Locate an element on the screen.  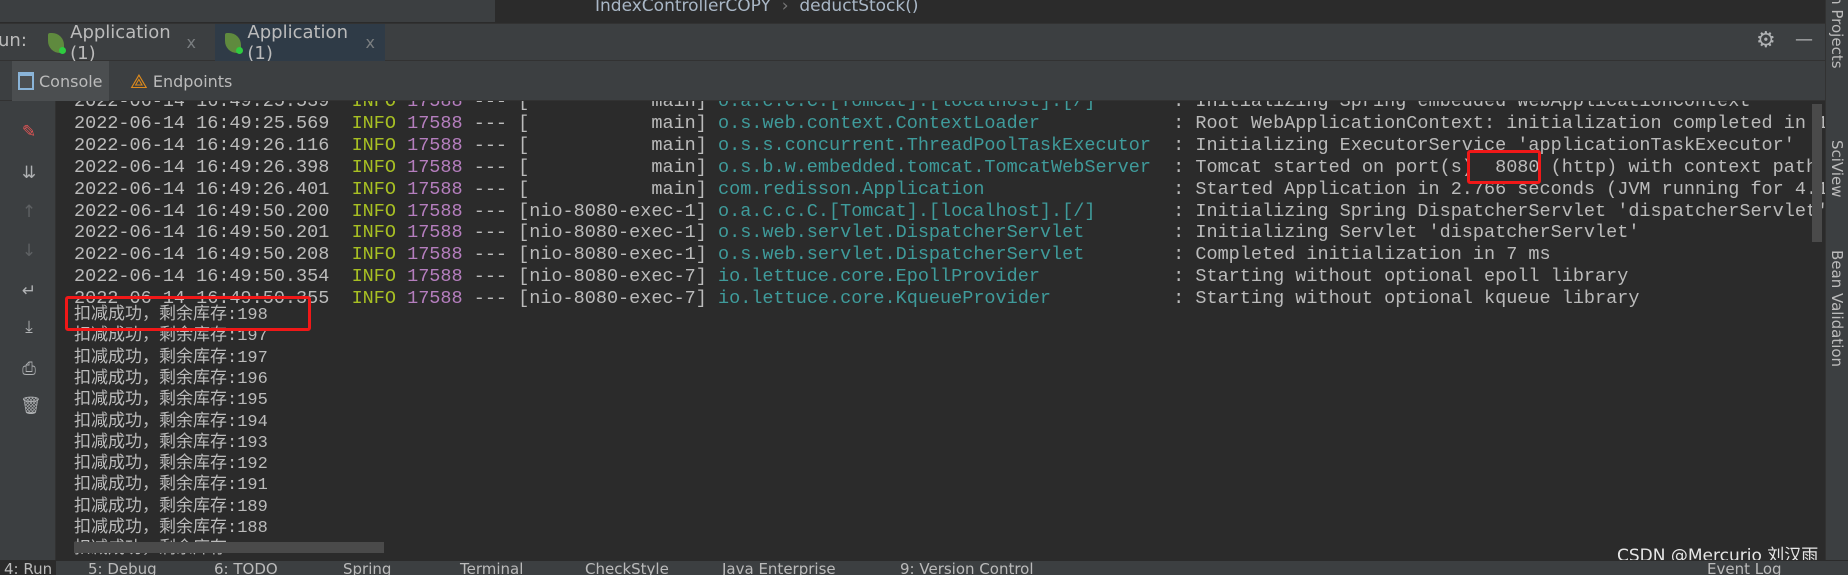
gear-icon: ⚙ is located at coordinates (1766, 40).